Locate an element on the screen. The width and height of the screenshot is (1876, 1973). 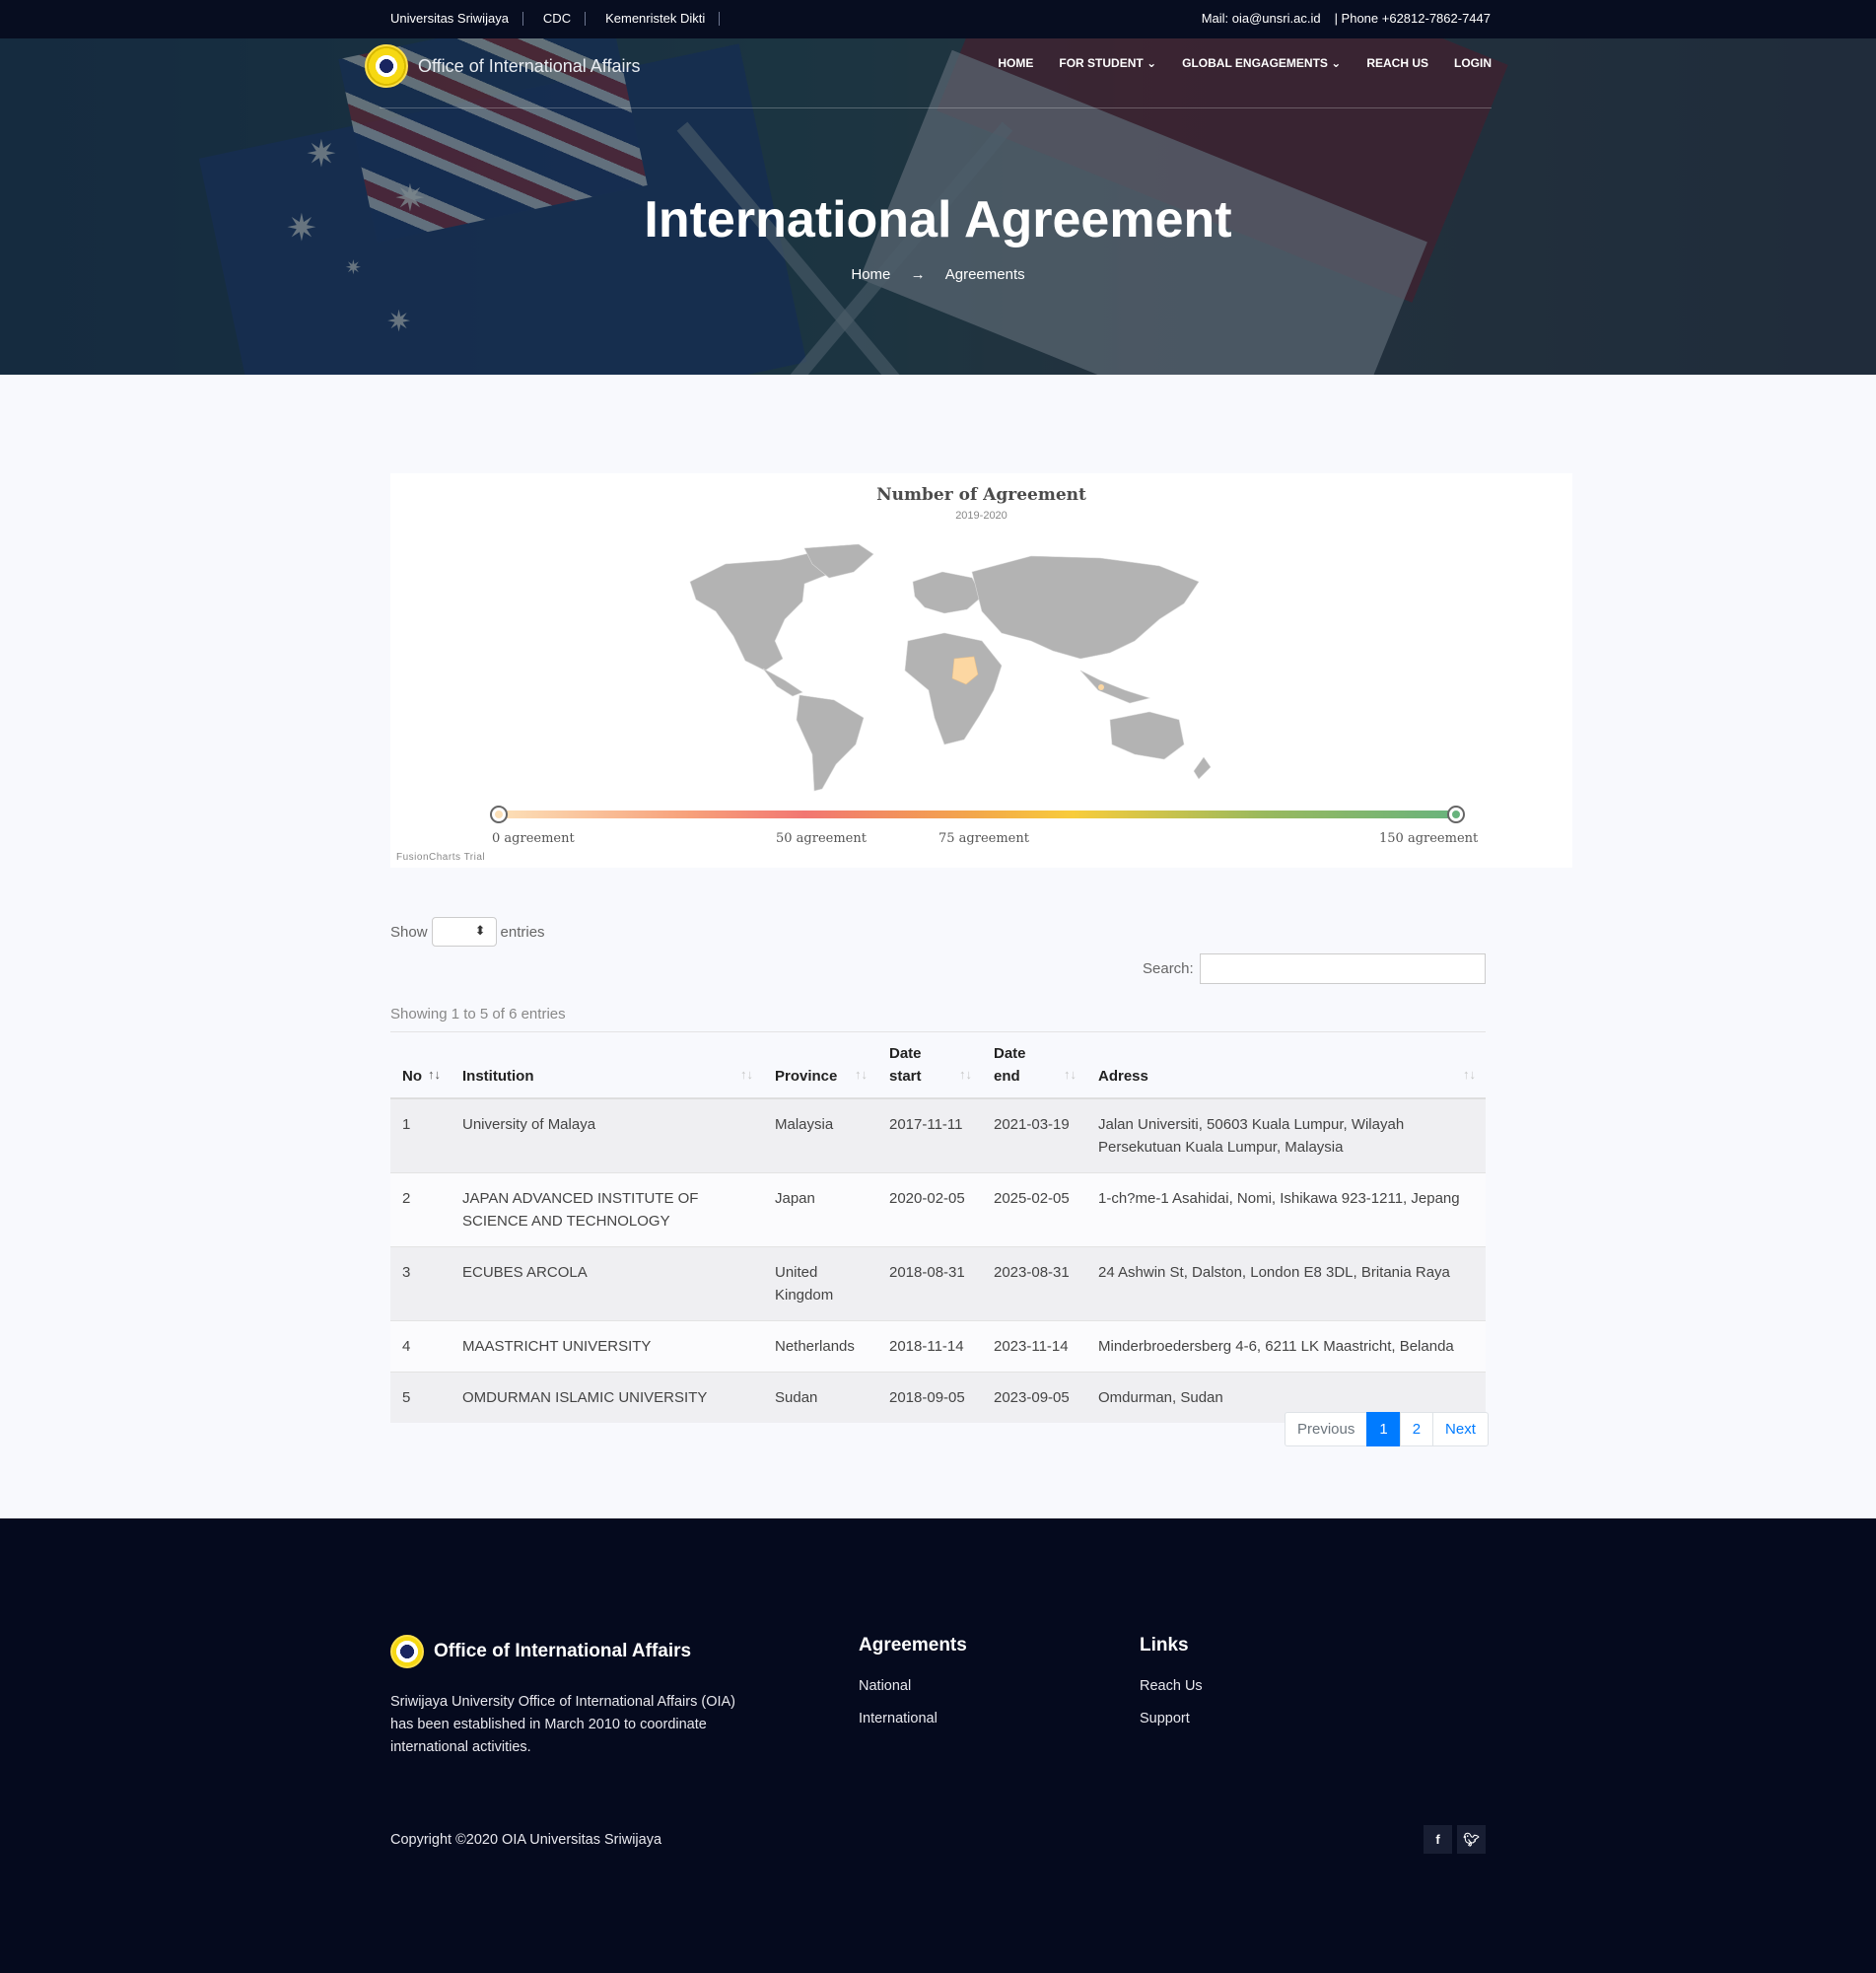
cell-date-end: 2021-03-19 is located at coordinates (1034, 1135).